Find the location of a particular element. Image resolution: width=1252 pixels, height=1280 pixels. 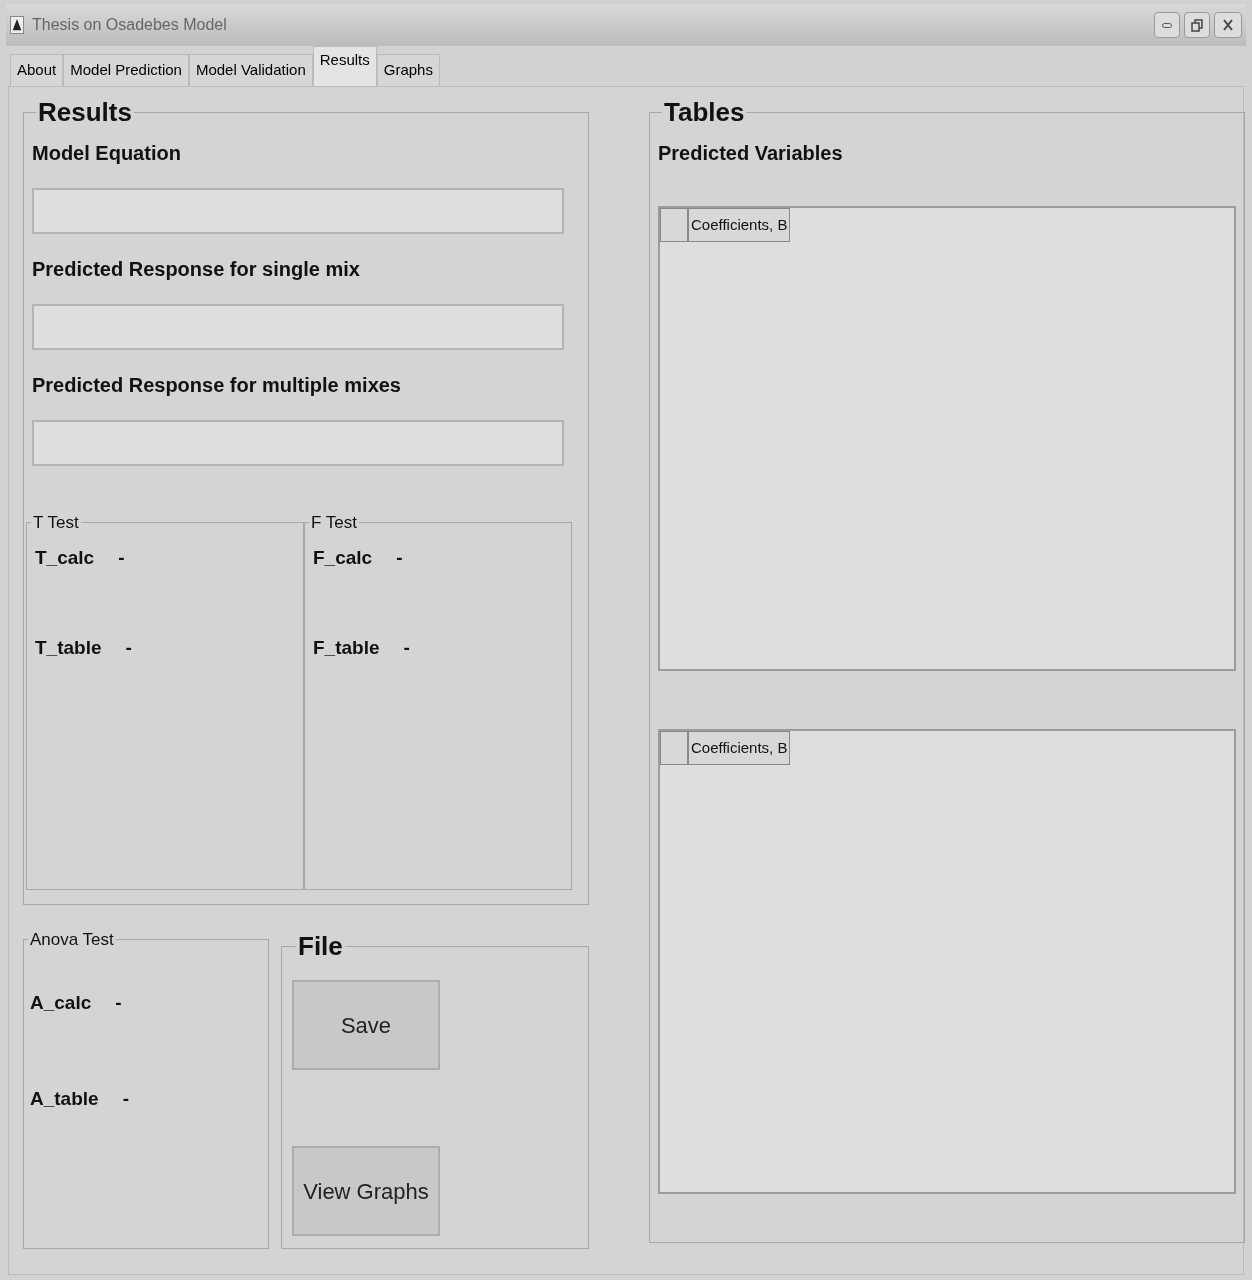

field-label: Predicted Response for multiple mixes is located at coordinates (217, 385).